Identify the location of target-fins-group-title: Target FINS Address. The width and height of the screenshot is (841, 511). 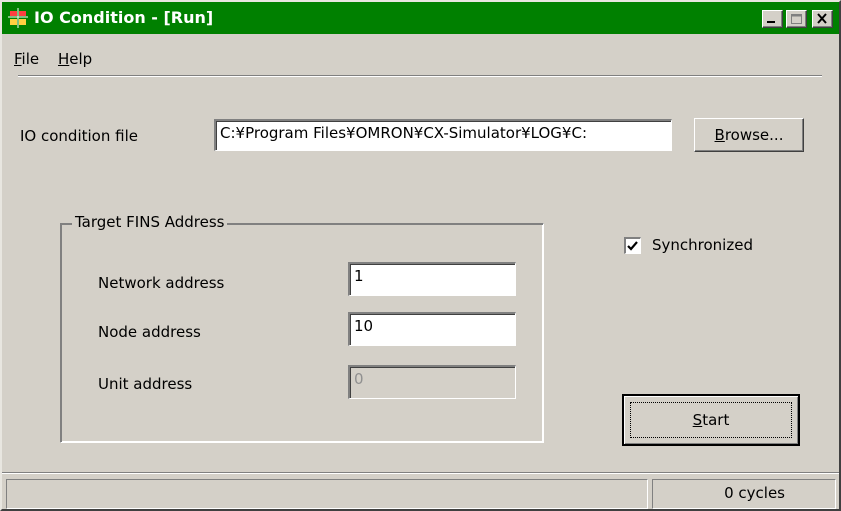
(150, 222).